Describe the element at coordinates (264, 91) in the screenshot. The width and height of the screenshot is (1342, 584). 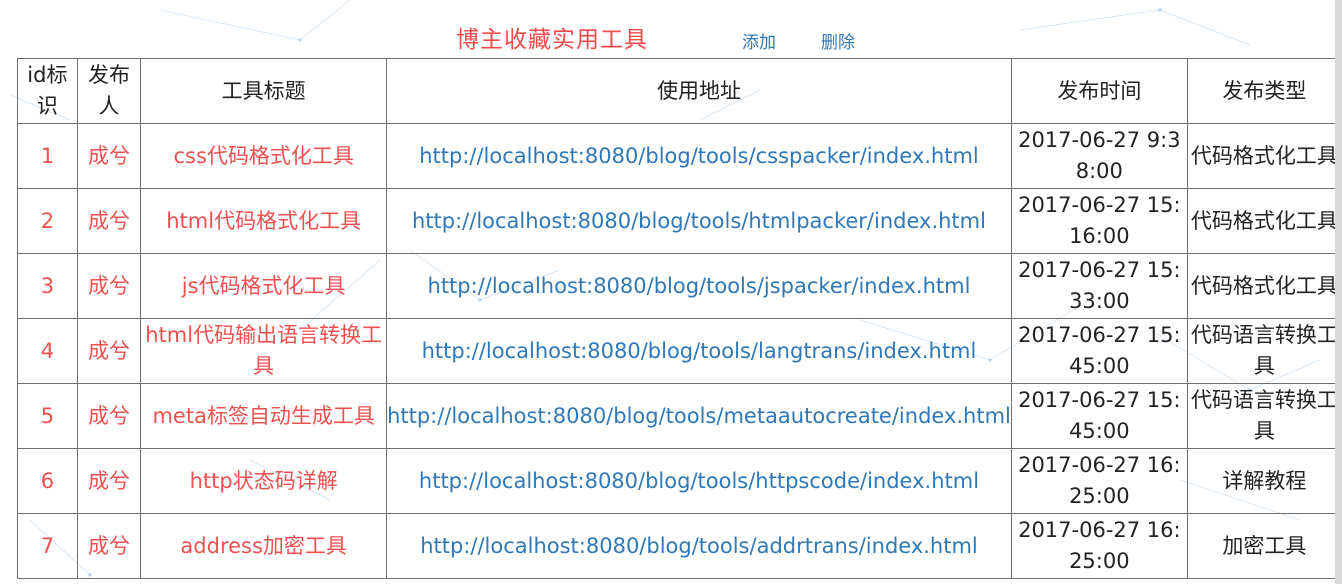
I see `column-header-title: 工具标题` at that location.